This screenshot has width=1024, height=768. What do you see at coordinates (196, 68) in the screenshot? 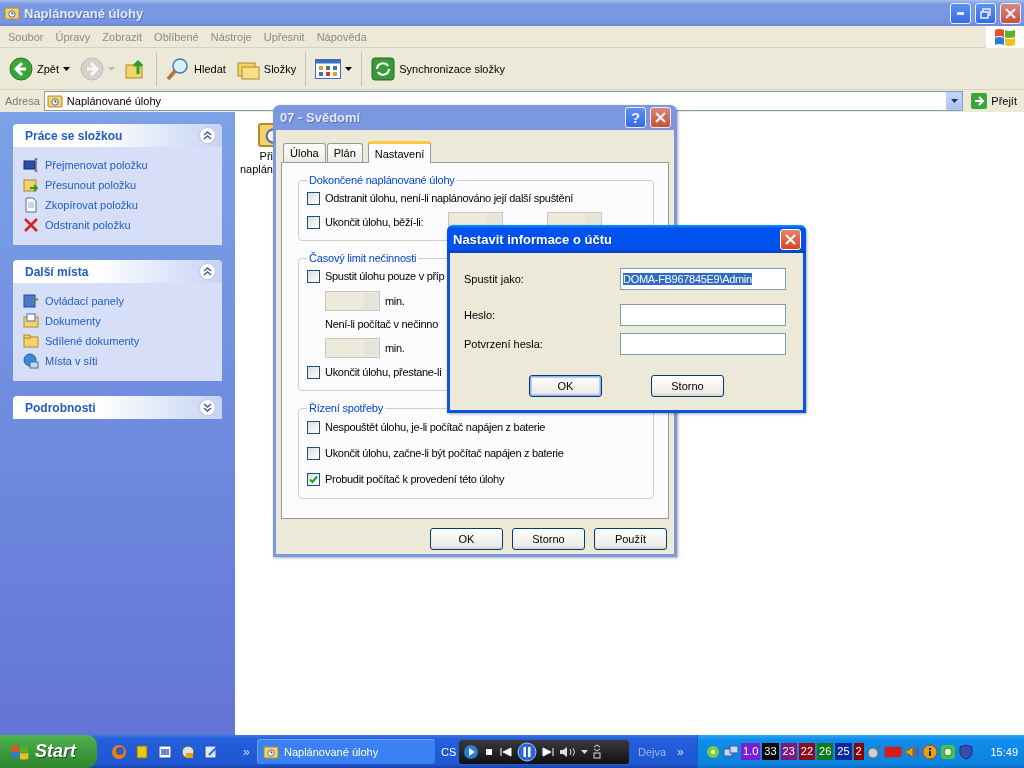
I see `search-button: Hledat` at bounding box center [196, 68].